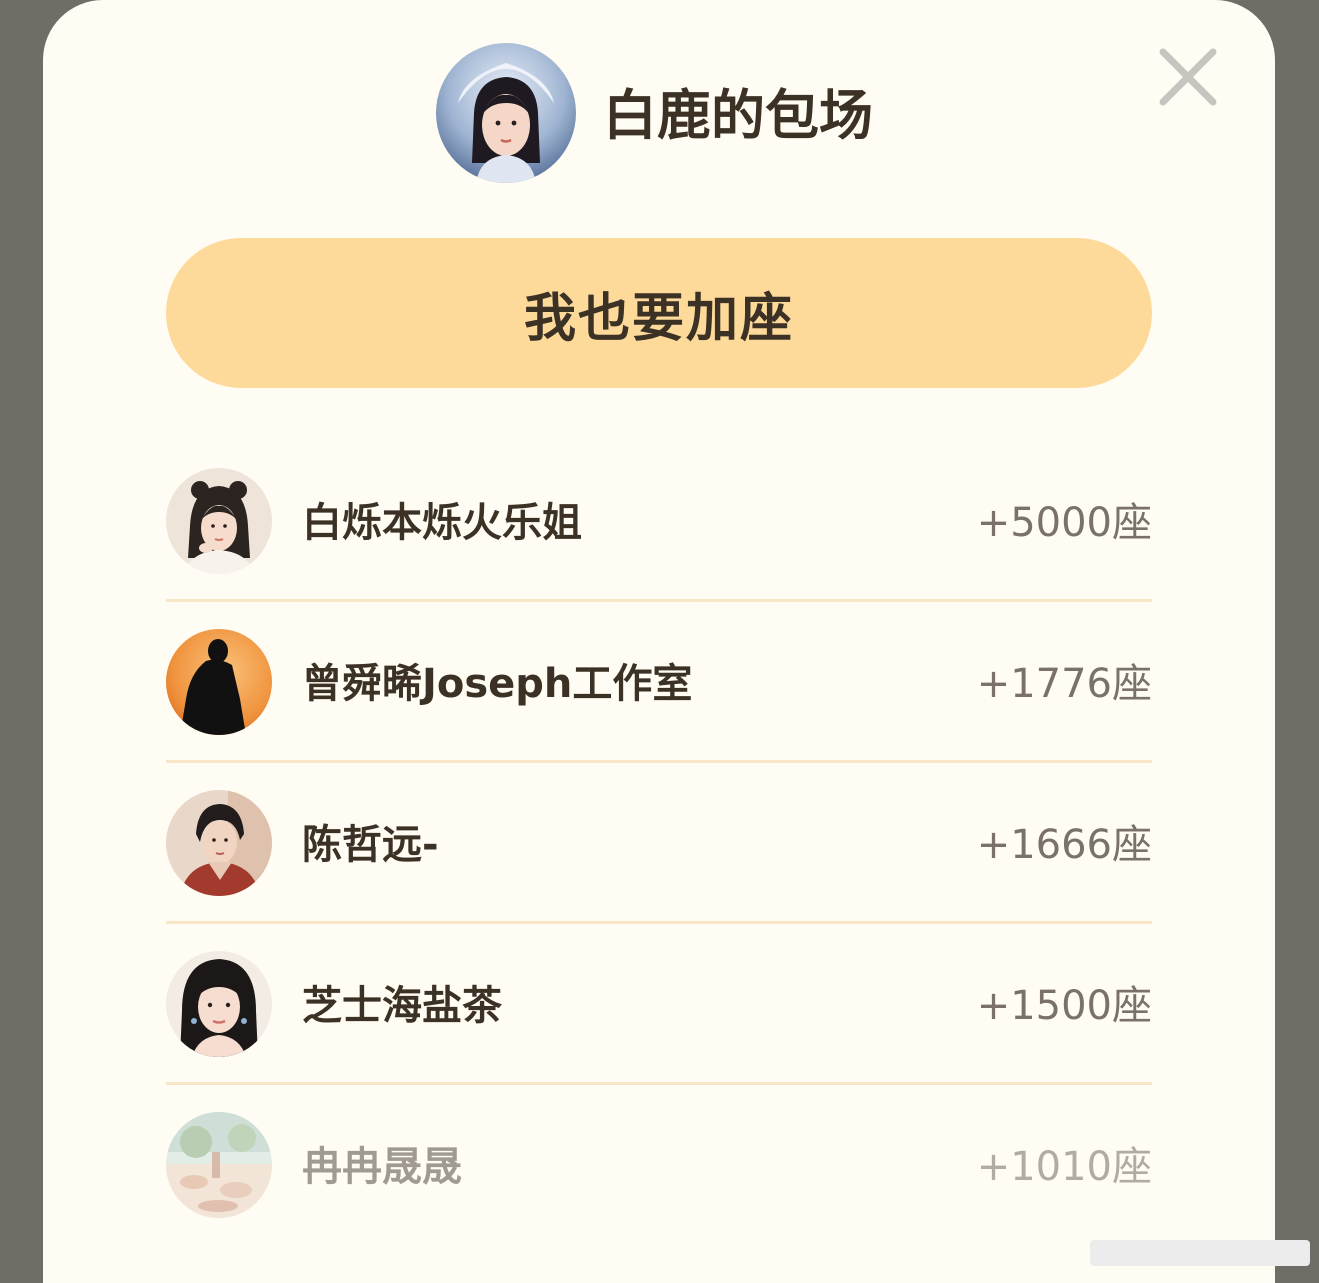 This screenshot has width=1319, height=1283. What do you see at coordinates (659, 1004) in the screenshot?
I see `list-item: 芝士海盐茶 +1500座` at bounding box center [659, 1004].